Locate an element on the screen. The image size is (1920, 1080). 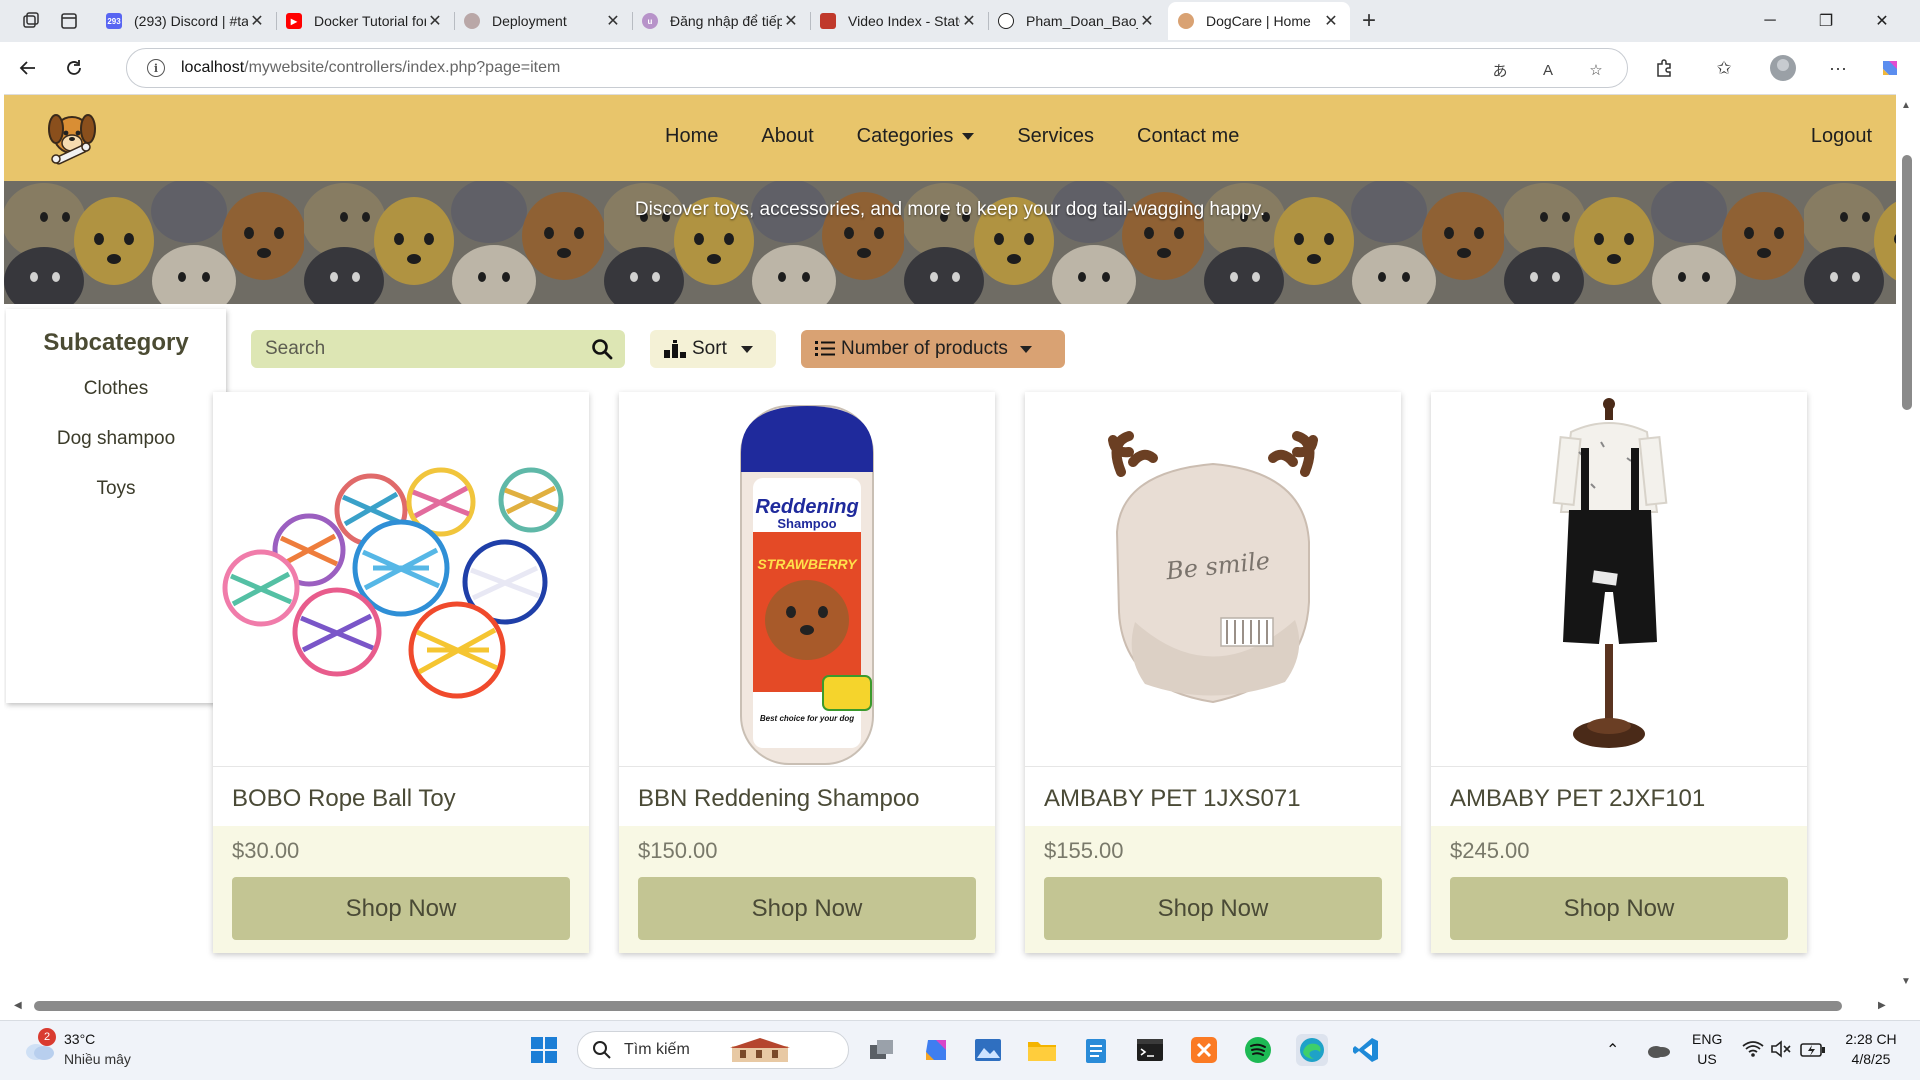
restore-icon: ❐ is located at coordinates (1826, 21).